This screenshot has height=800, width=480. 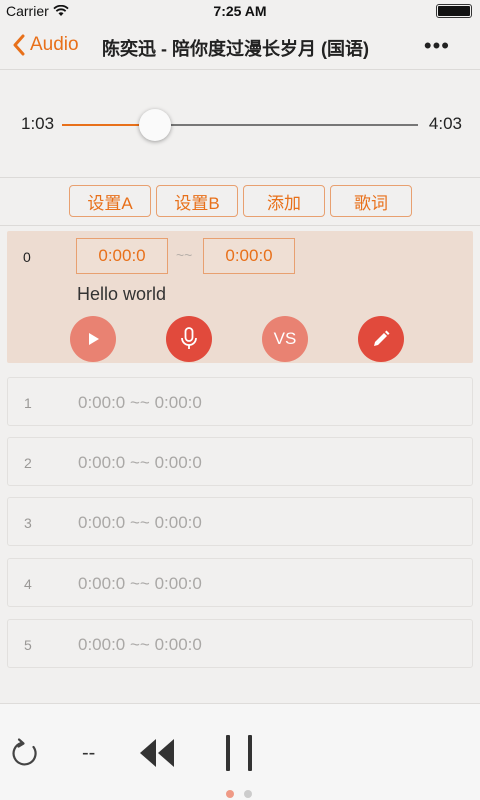 What do you see at coordinates (27, 257) in the screenshot?
I see `segment-index: 0` at bounding box center [27, 257].